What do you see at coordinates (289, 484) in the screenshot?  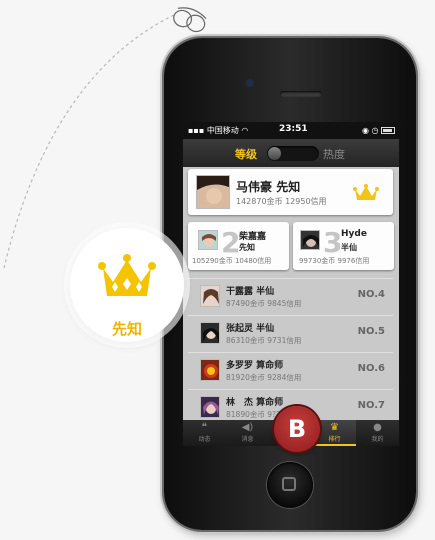 I see `home-square-icon` at bounding box center [289, 484].